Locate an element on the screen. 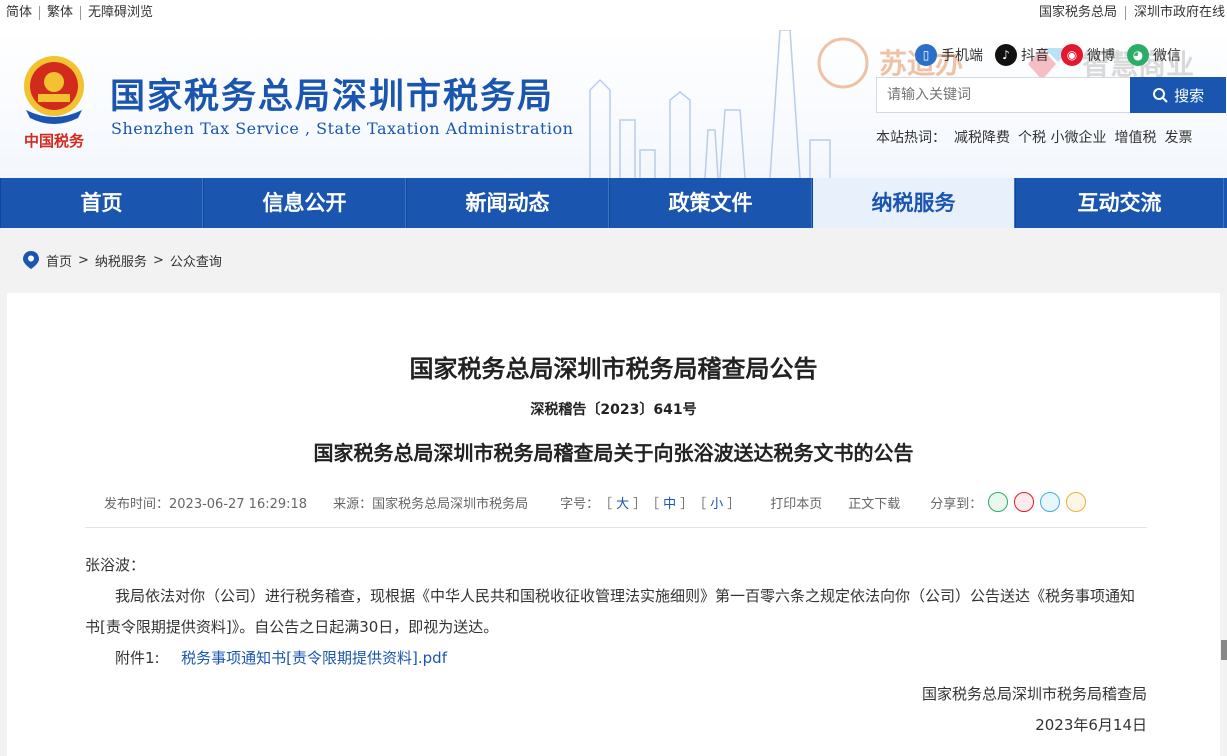 The height and width of the screenshot is (756, 1227). search-button: 搜索 is located at coordinates (1178, 95).